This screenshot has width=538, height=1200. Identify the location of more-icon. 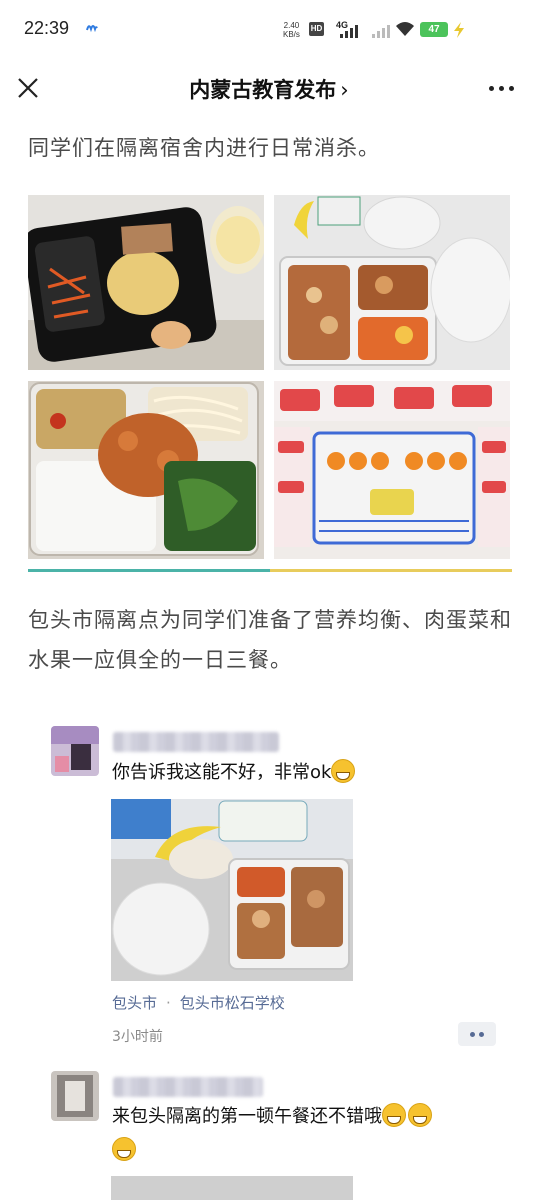
(501, 88).